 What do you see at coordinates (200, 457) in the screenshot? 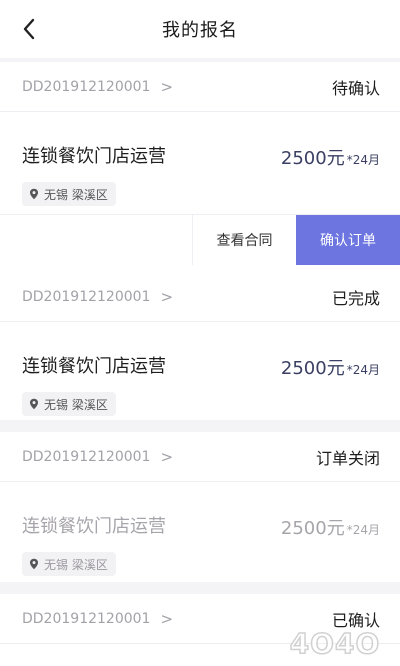
I see `order-header: DD201912120001 > 订单关闭` at bounding box center [200, 457].